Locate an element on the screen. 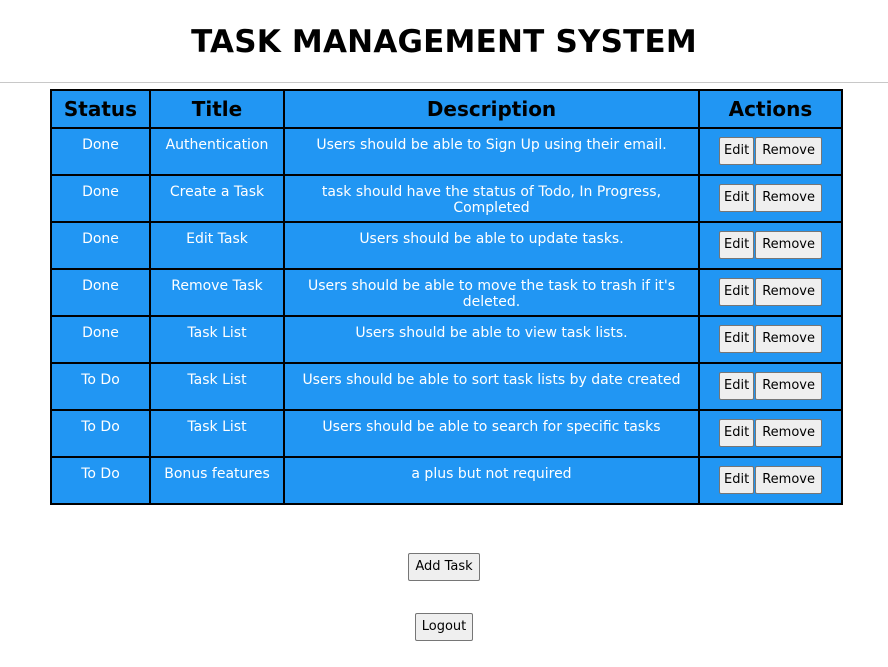 Image resolution: width=888 pixels, height=667 pixels. table-header-row: Status Title Description Actions is located at coordinates (446, 109).